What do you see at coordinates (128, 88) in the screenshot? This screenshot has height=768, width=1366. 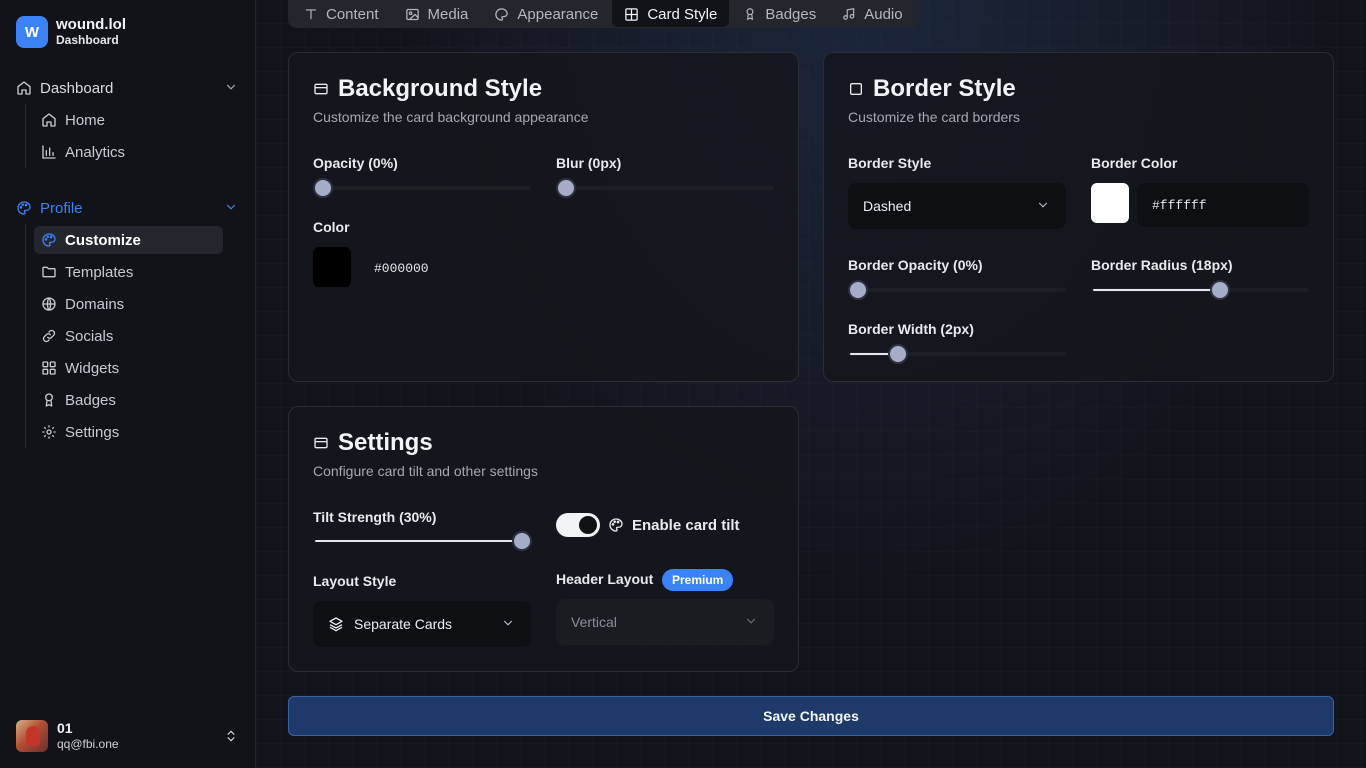 I see `nav-group-dashboard: Dashboard` at bounding box center [128, 88].